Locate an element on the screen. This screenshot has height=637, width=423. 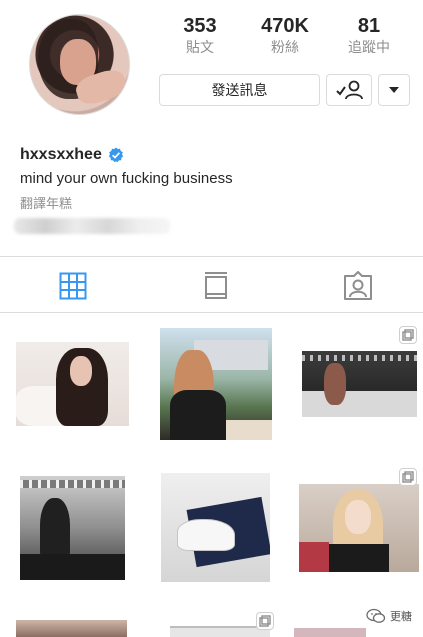
more-options-button is located at coordinates (394, 90).